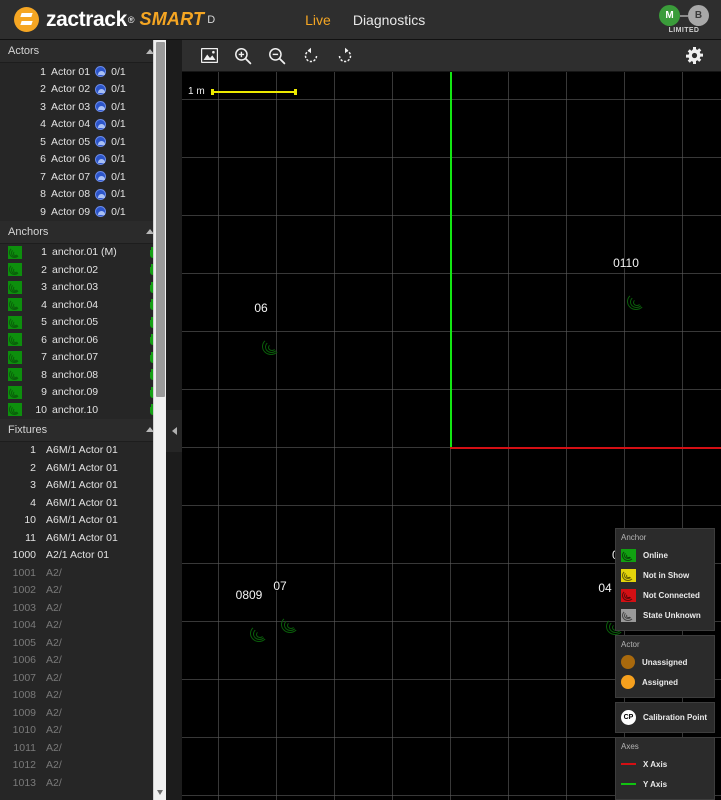 The height and width of the screenshot is (800, 721). I want to click on list-item: 1003 A2/, so click(83, 608).